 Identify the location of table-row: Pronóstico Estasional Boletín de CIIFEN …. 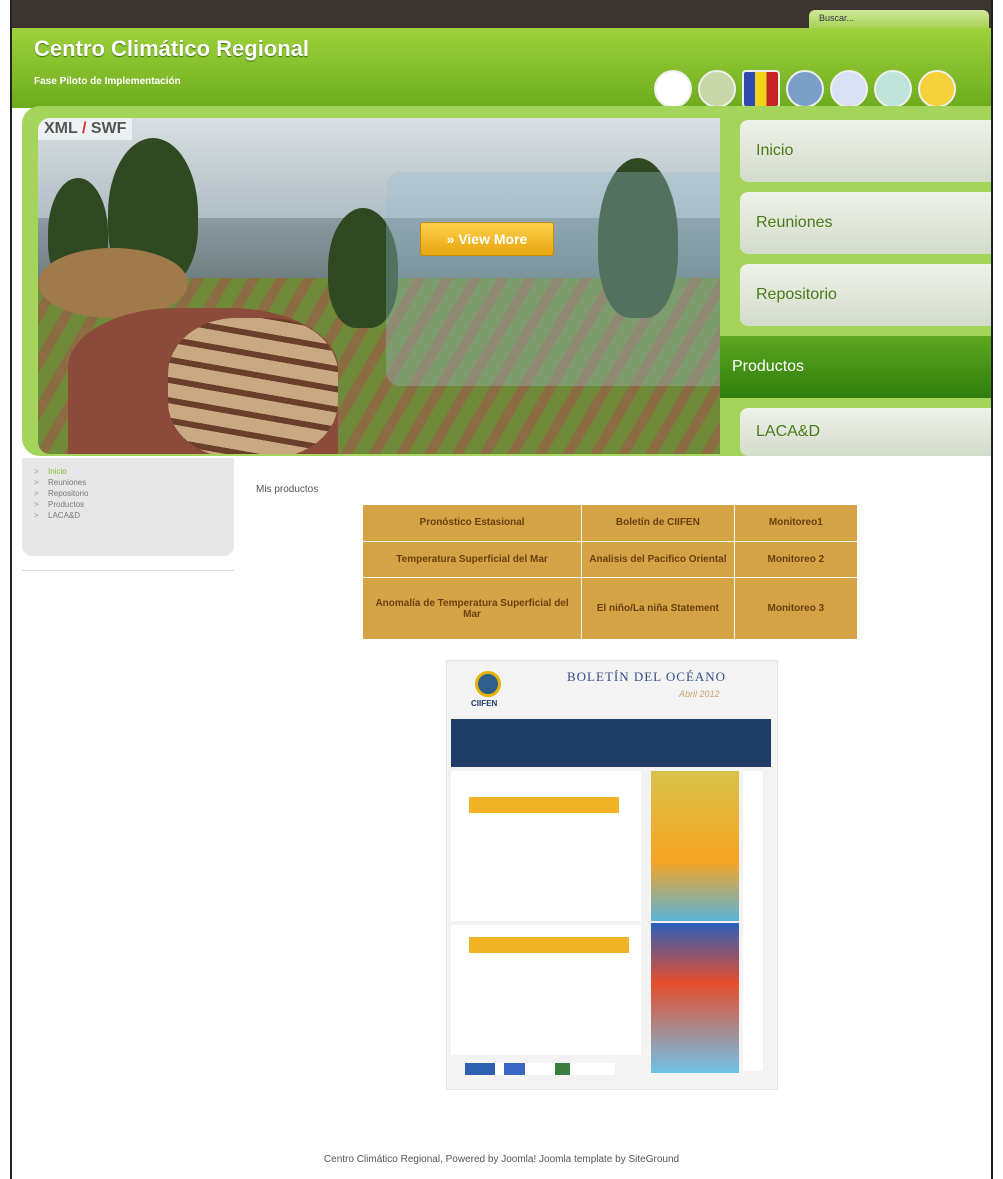
(610, 523).